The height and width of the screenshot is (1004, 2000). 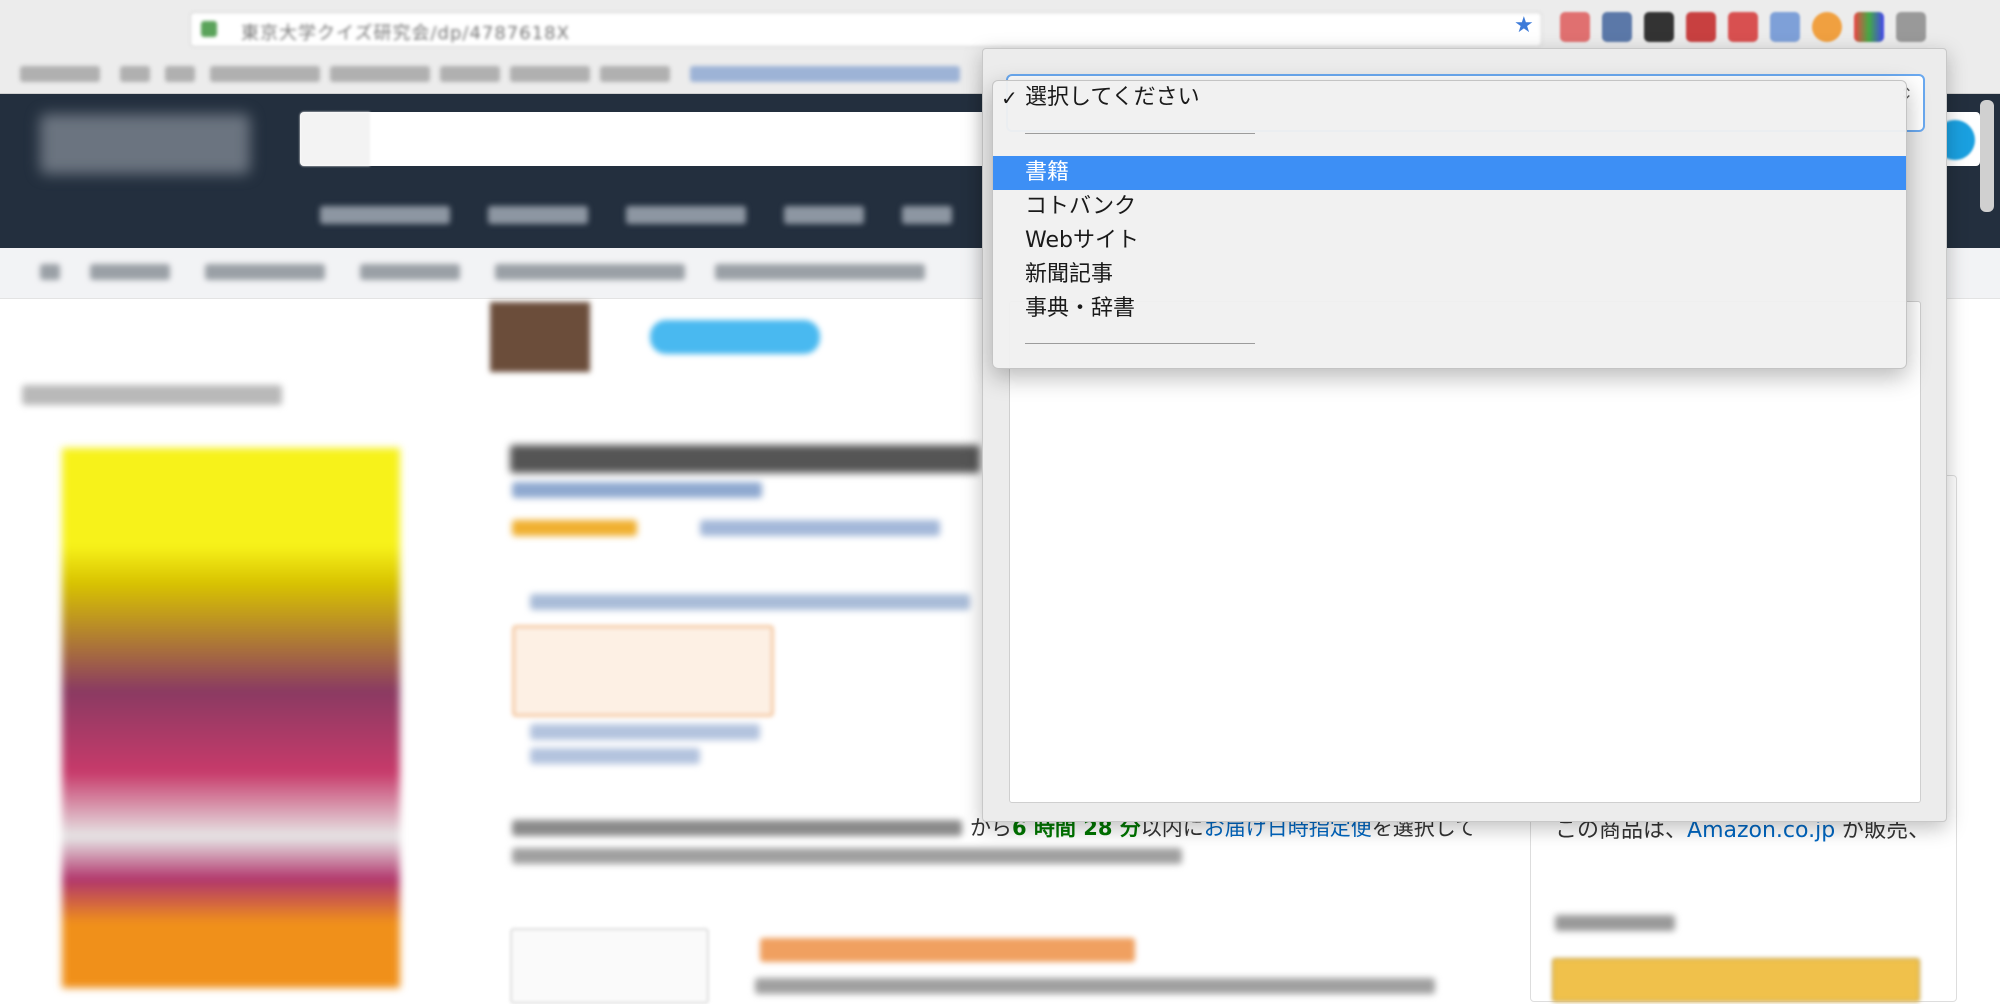 I want to click on banner-button, so click(x=735, y=337).